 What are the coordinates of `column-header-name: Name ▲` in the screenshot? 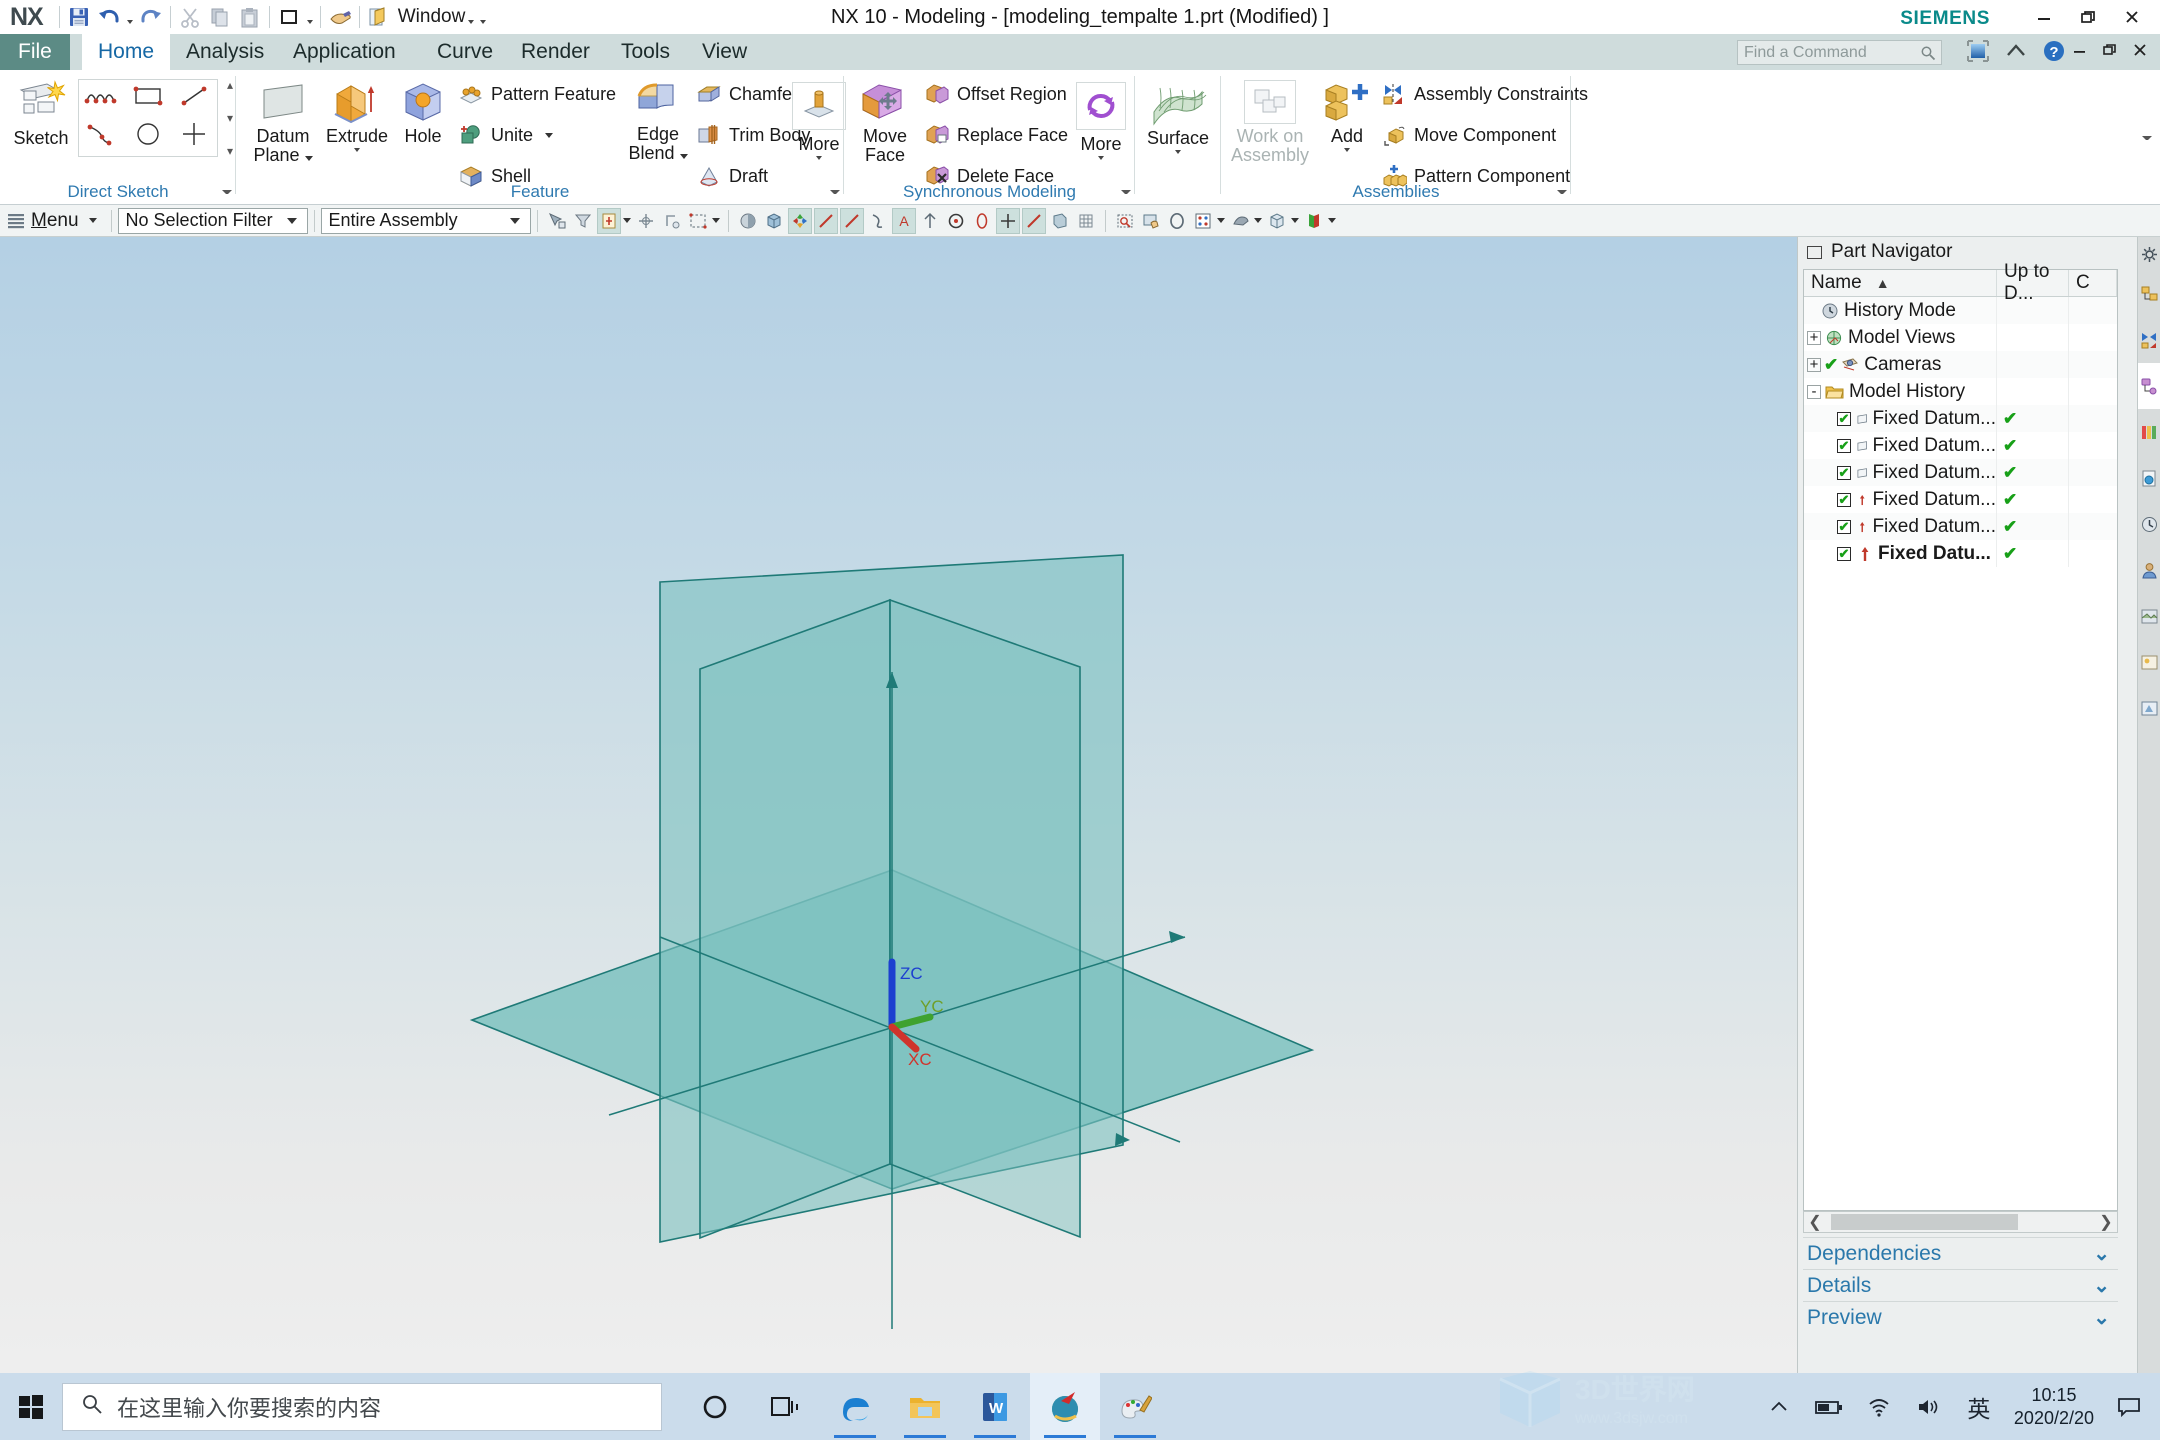 It's located at (1900, 283).